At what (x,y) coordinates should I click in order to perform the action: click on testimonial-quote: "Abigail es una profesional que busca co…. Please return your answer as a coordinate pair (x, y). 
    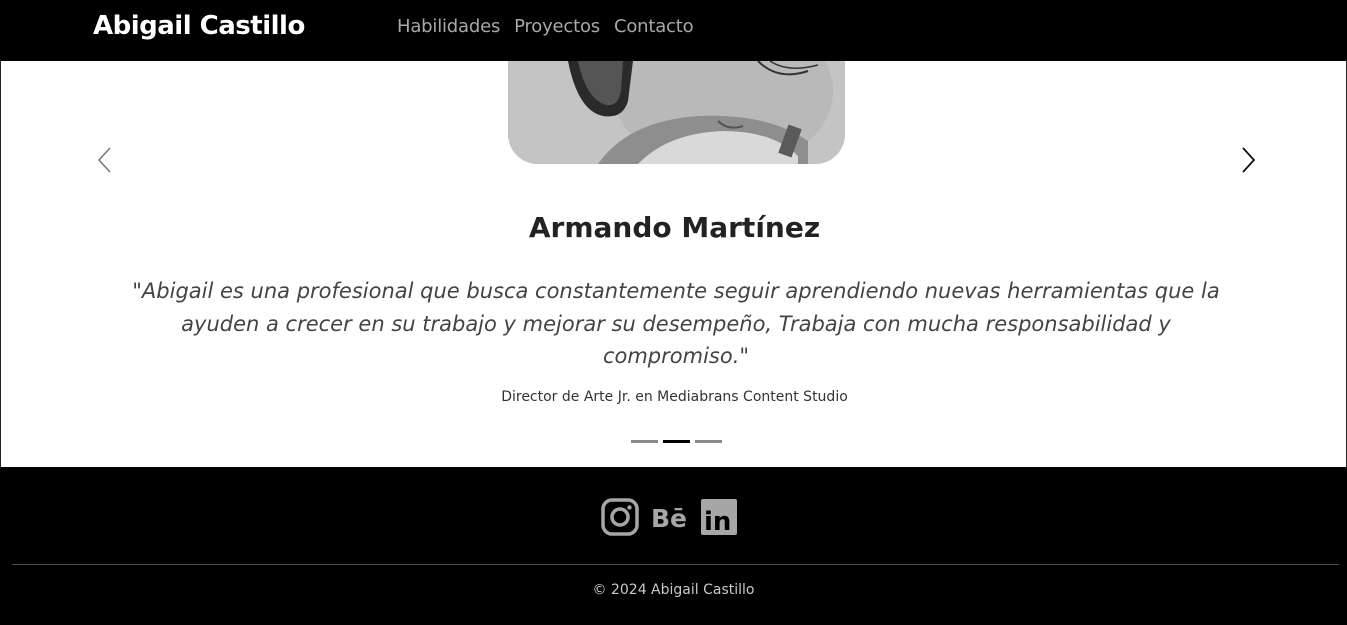
    Looking at the image, I should click on (676, 323).